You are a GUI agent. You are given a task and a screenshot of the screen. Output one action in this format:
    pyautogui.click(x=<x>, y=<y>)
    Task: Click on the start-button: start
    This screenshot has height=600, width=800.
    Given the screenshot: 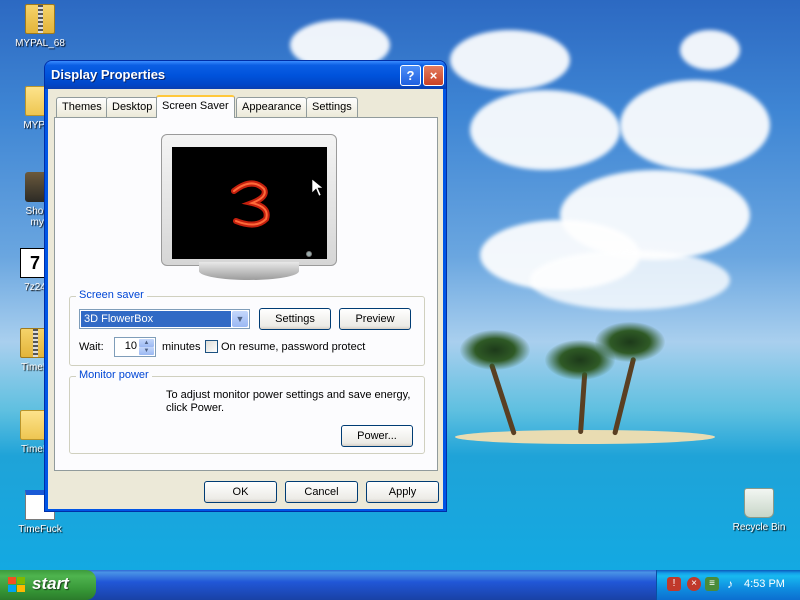 What is the action you would take?
    pyautogui.click(x=48, y=585)
    